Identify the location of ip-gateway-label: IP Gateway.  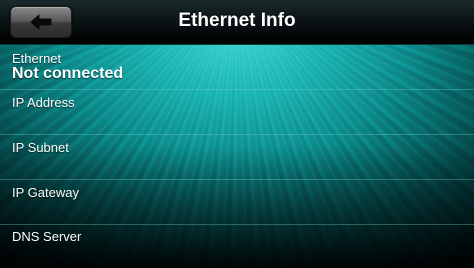
(45, 192).